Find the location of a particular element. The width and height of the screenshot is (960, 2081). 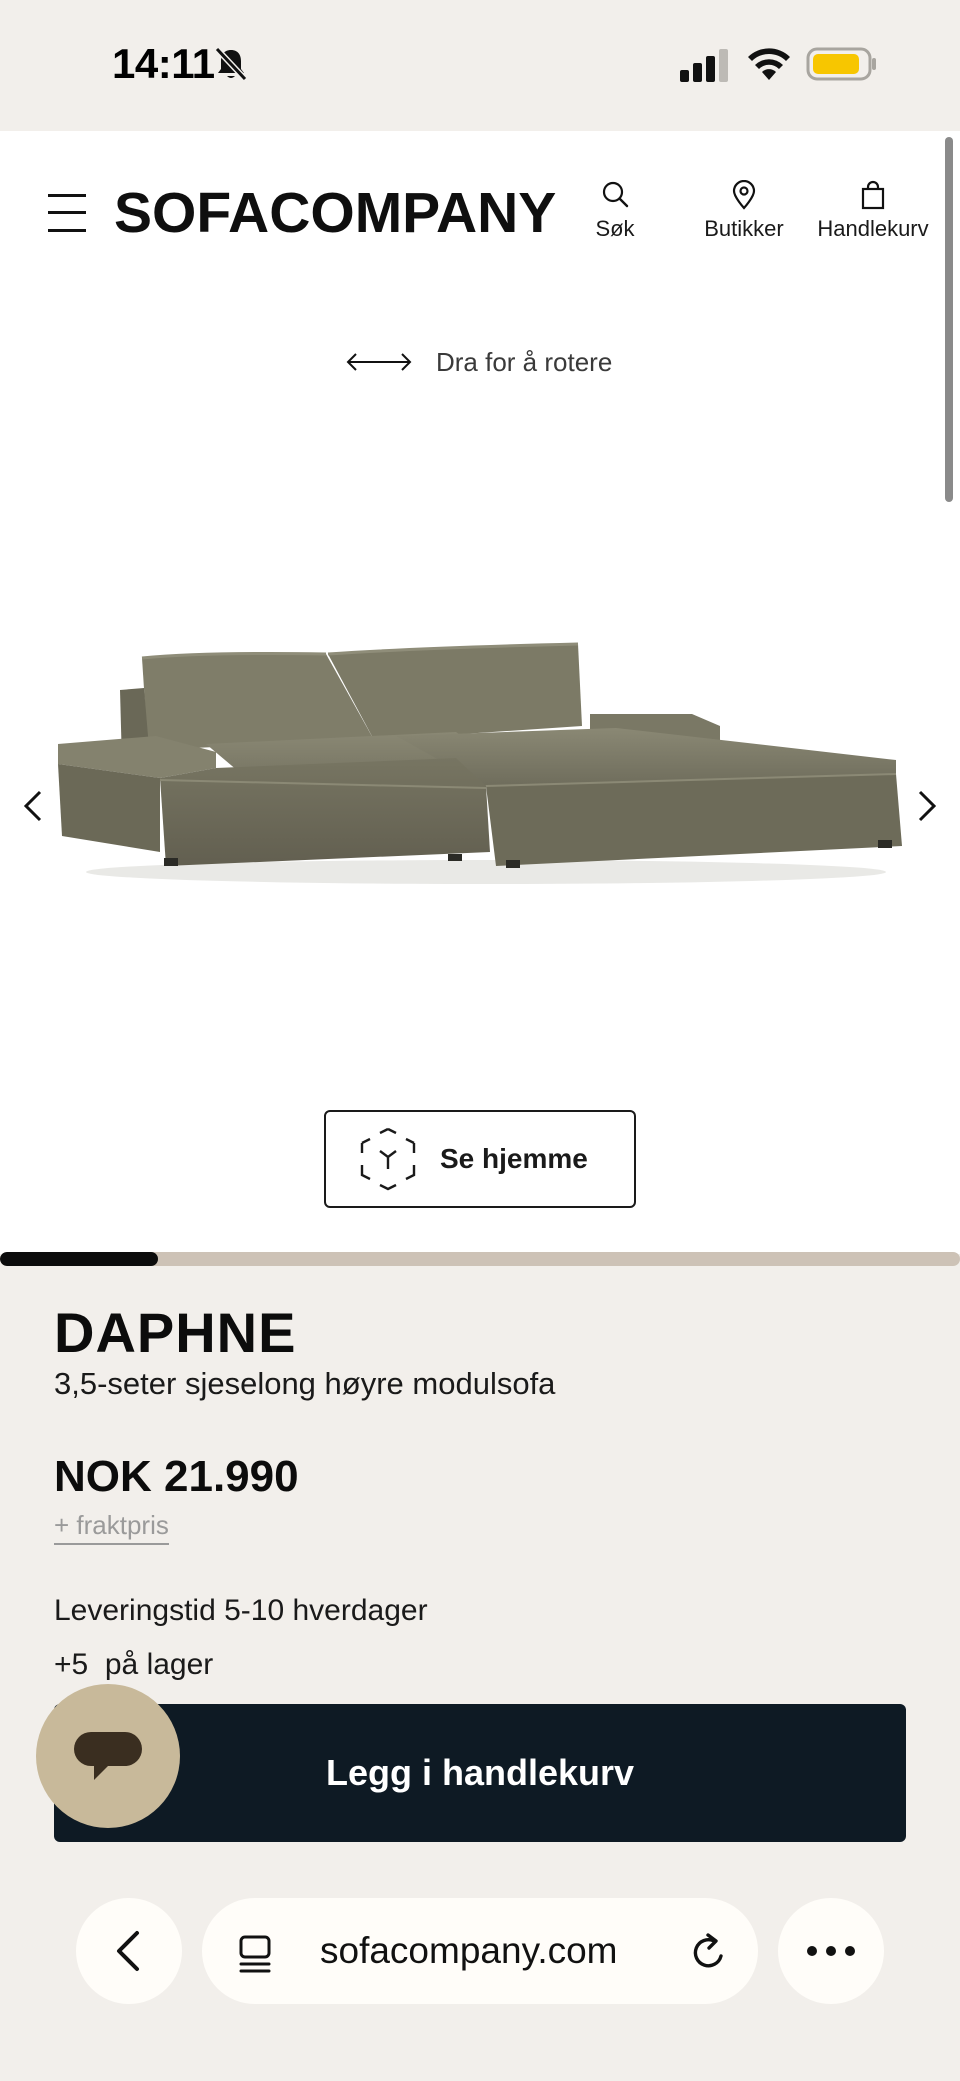

menu-icon is located at coordinates (67, 213).